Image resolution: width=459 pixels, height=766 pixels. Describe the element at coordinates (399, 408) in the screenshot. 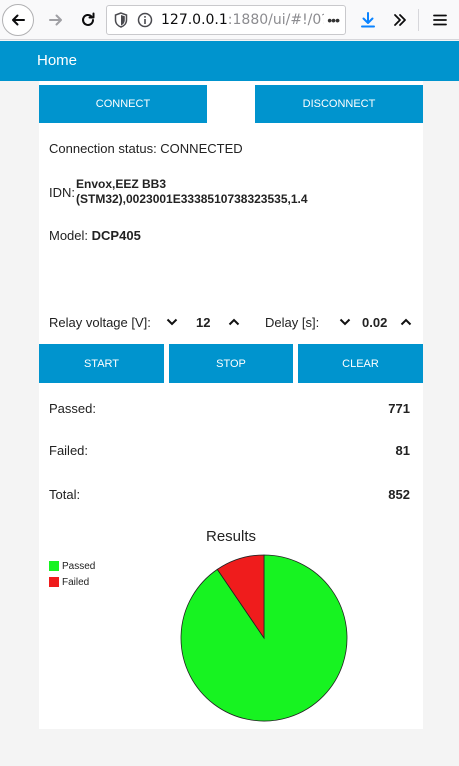

I see `passed-value: 771` at that location.